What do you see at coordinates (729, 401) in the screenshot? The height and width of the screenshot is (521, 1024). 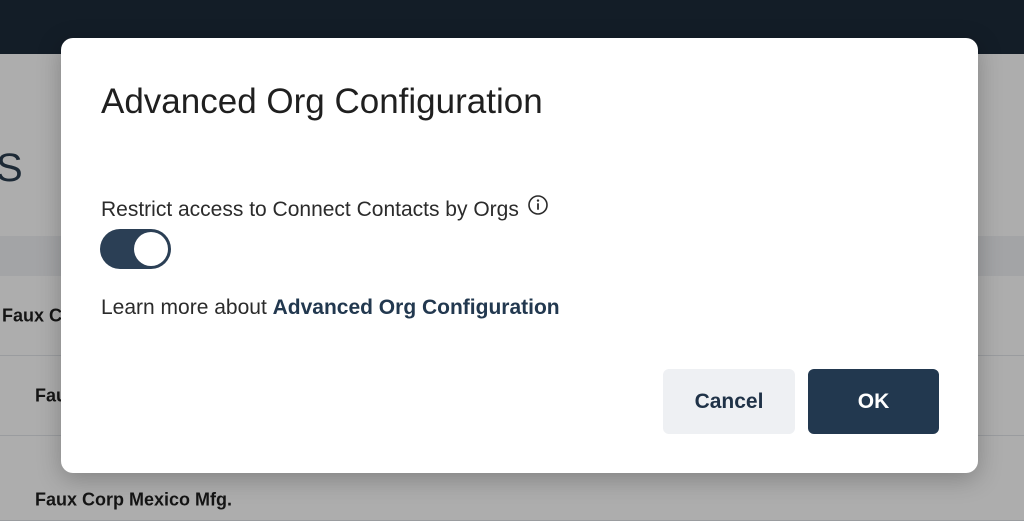 I see `cancel-button: Cancel` at bounding box center [729, 401].